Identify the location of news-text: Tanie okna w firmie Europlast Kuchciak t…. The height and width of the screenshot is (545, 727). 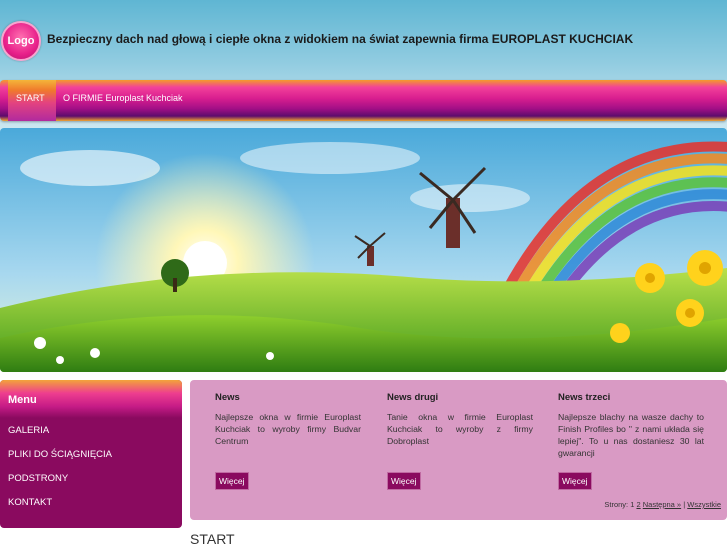
(460, 429).